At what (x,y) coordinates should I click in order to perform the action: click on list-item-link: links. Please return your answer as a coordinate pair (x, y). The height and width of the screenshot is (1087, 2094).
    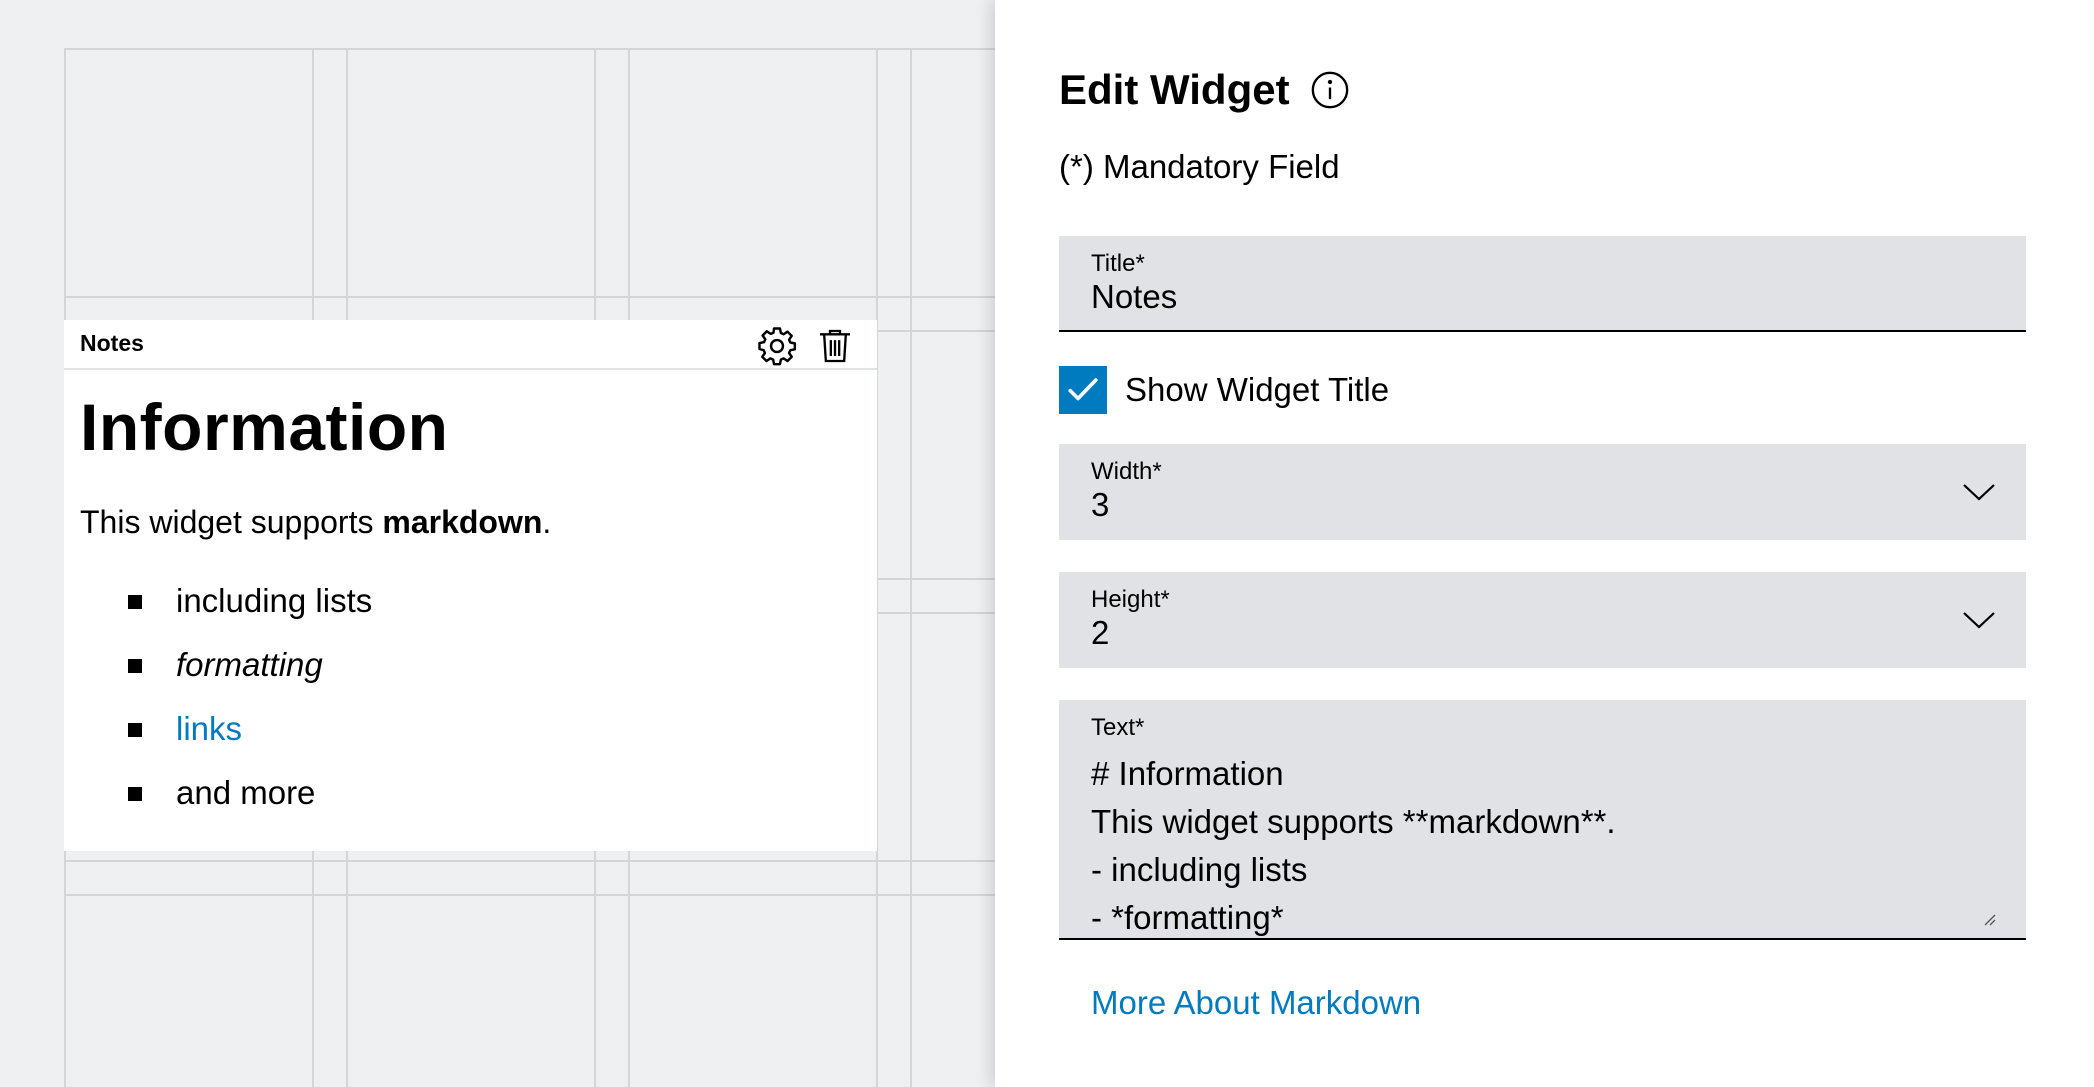
    Looking at the image, I should click on (470, 729).